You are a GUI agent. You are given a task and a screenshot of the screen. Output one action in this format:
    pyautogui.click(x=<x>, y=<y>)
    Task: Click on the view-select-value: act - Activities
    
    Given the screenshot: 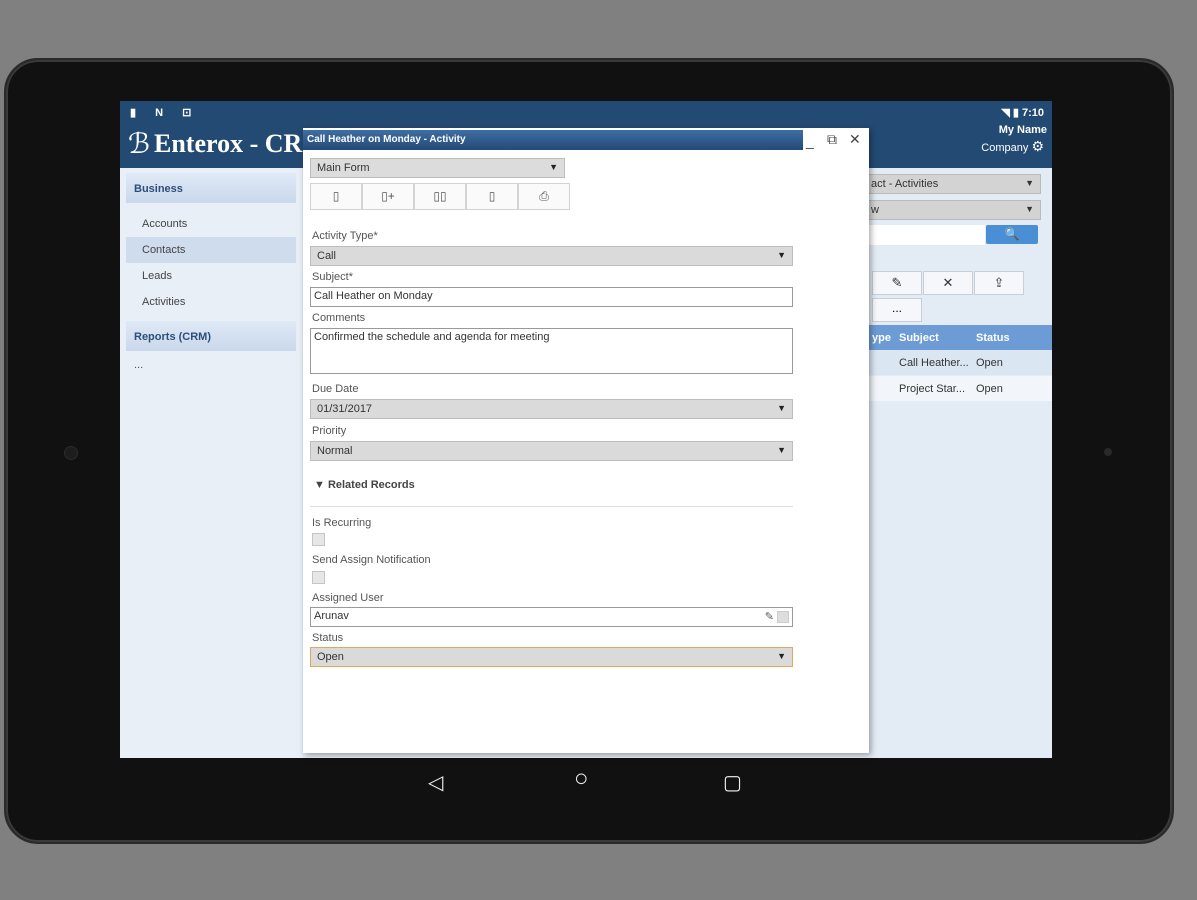 What is the action you would take?
    pyautogui.click(x=905, y=184)
    